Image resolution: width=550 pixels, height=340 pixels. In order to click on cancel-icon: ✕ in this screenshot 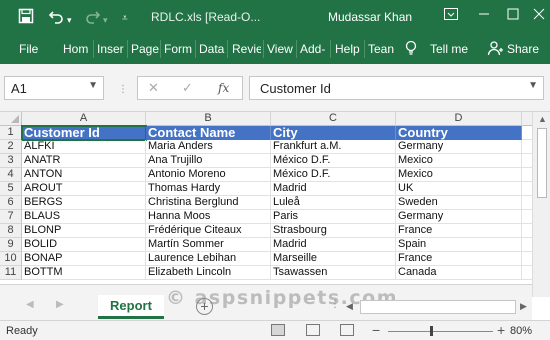, I will do `click(153, 88)`.